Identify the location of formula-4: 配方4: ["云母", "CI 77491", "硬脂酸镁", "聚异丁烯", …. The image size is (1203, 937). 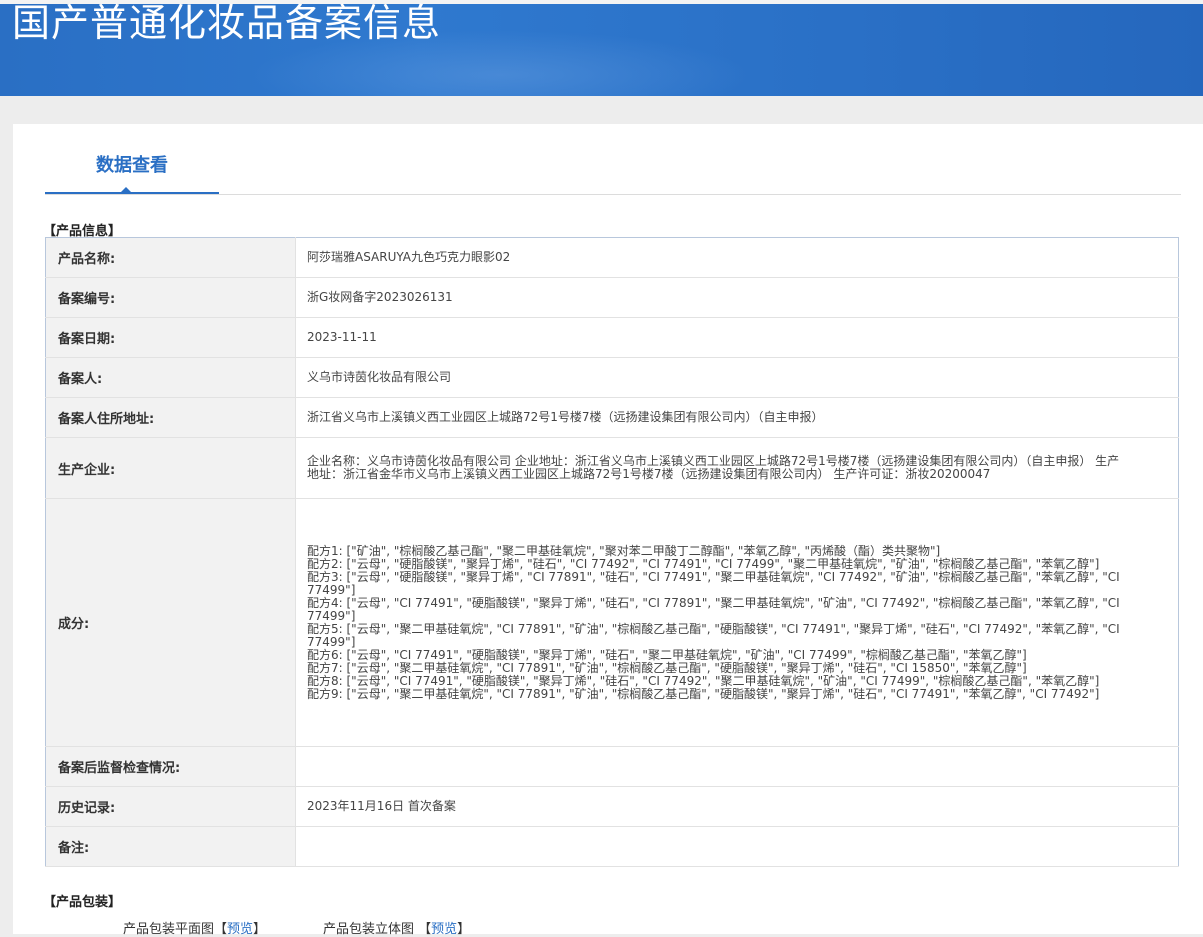
(713, 609).